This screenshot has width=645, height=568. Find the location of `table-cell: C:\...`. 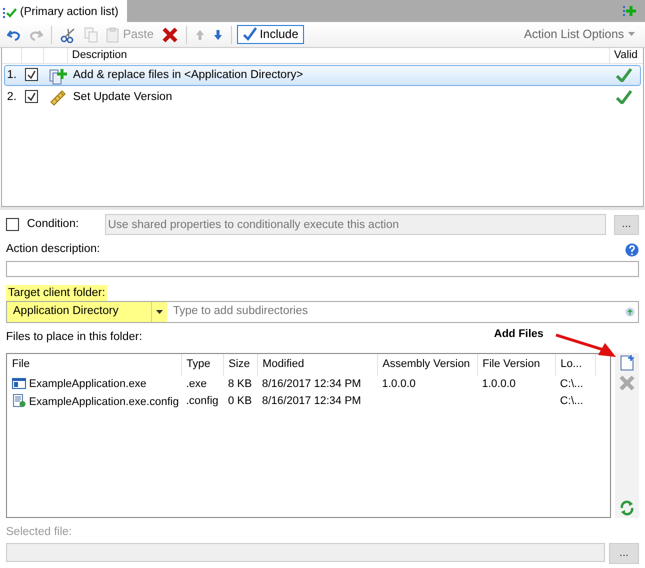

table-cell: C:\... is located at coordinates (575, 384).